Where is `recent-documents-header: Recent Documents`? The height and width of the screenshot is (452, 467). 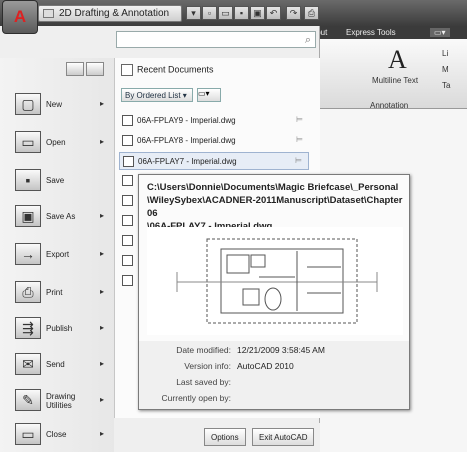 recent-documents-header: Recent Documents is located at coordinates (167, 70).